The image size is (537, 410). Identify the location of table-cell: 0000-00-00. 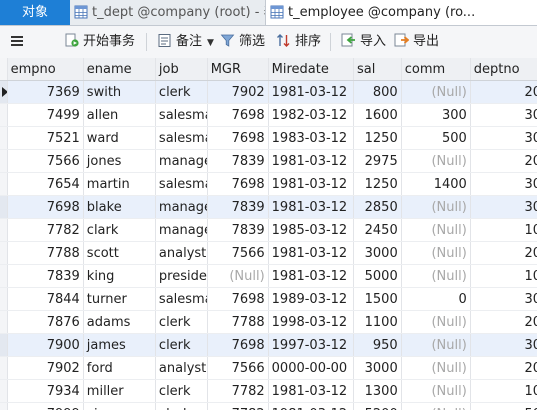
(311, 368).